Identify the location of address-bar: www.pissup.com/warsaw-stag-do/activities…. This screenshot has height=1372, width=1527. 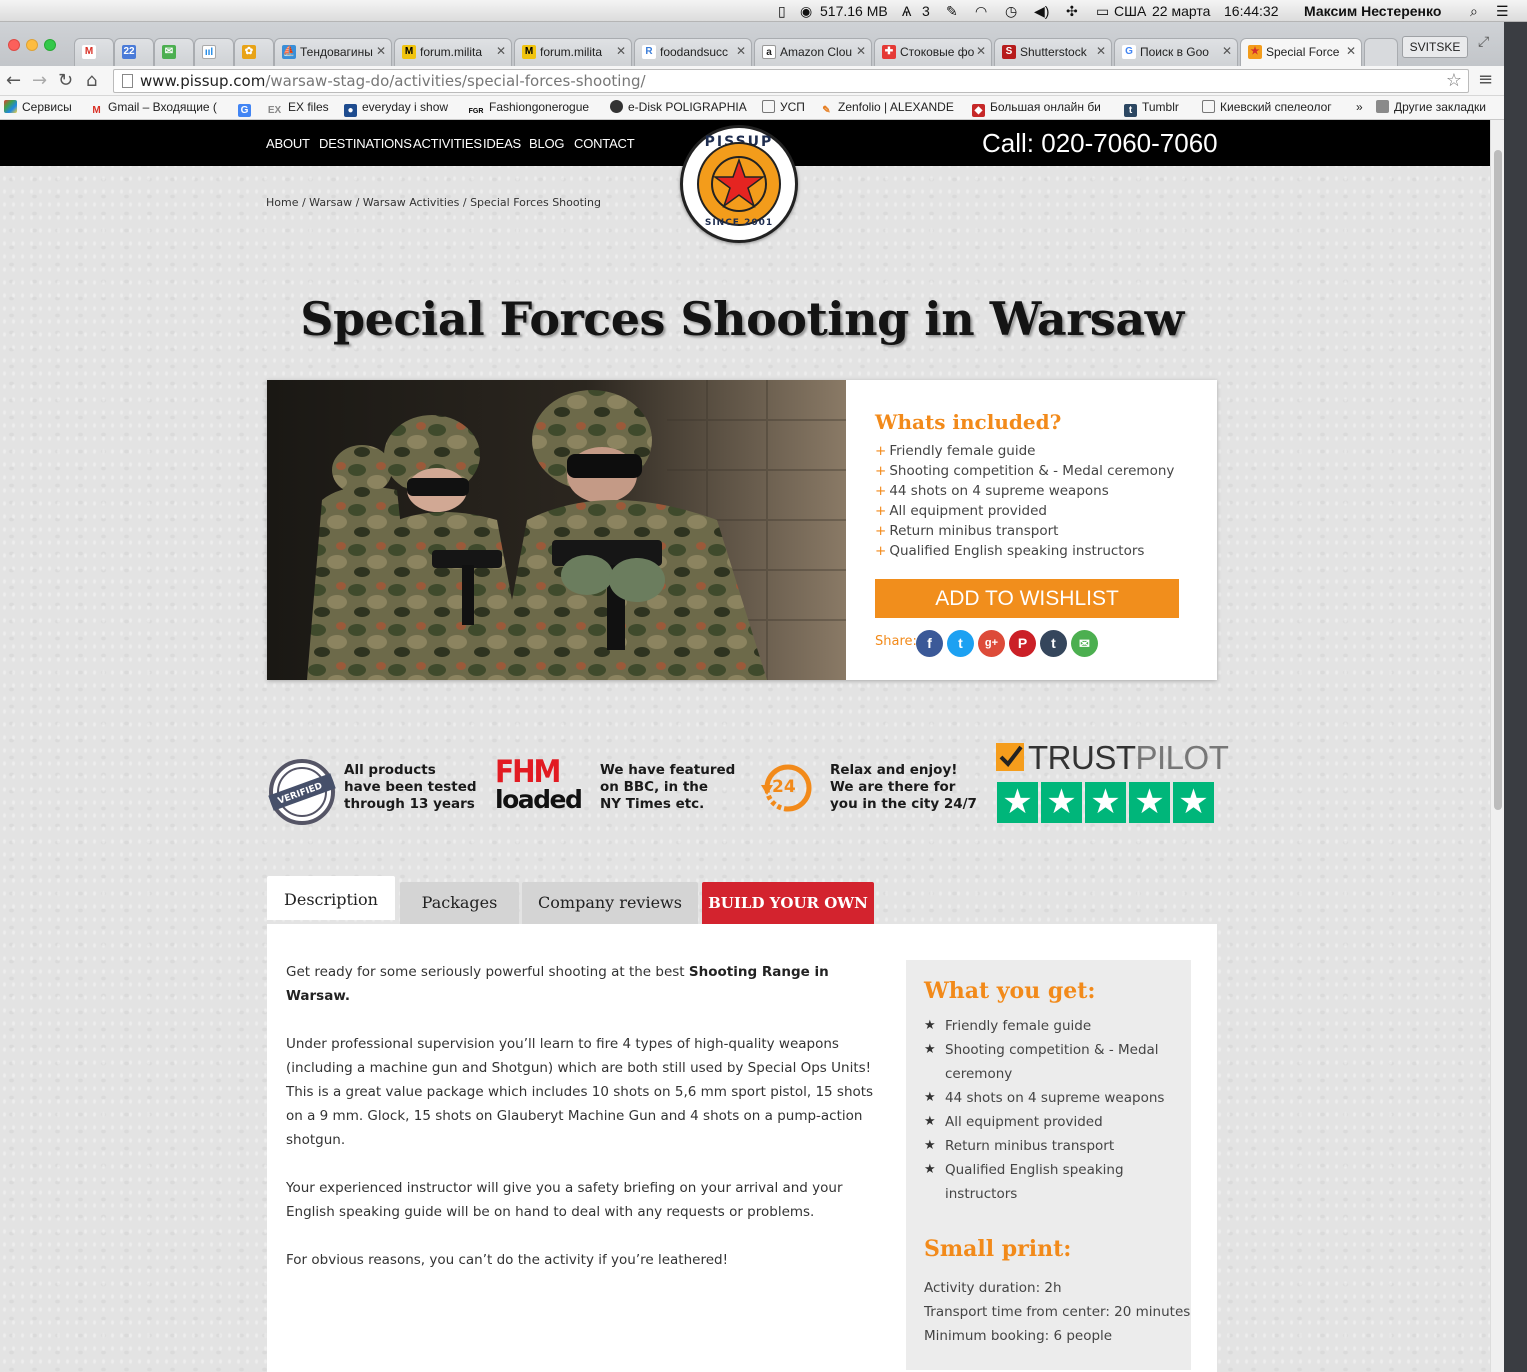
(791, 81).